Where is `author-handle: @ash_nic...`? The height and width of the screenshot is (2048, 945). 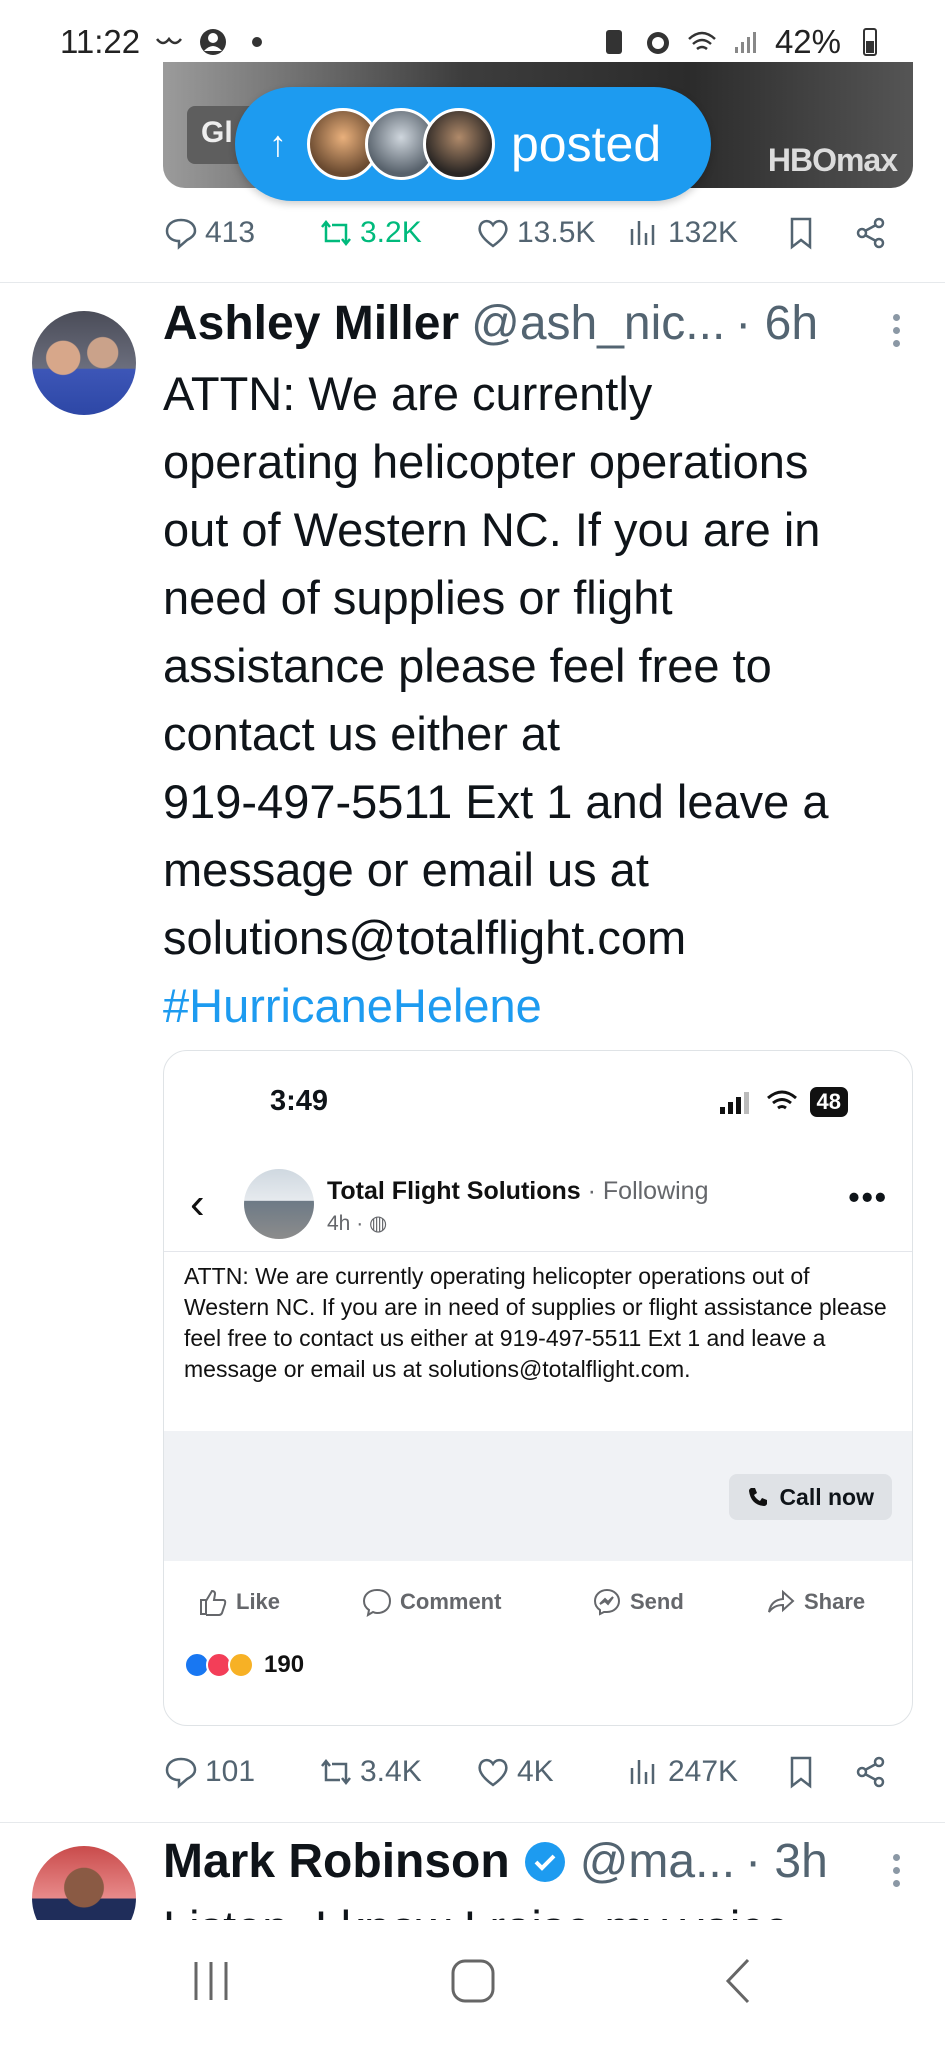 author-handle: @ash_nic... is located at coordinates (598, 323).